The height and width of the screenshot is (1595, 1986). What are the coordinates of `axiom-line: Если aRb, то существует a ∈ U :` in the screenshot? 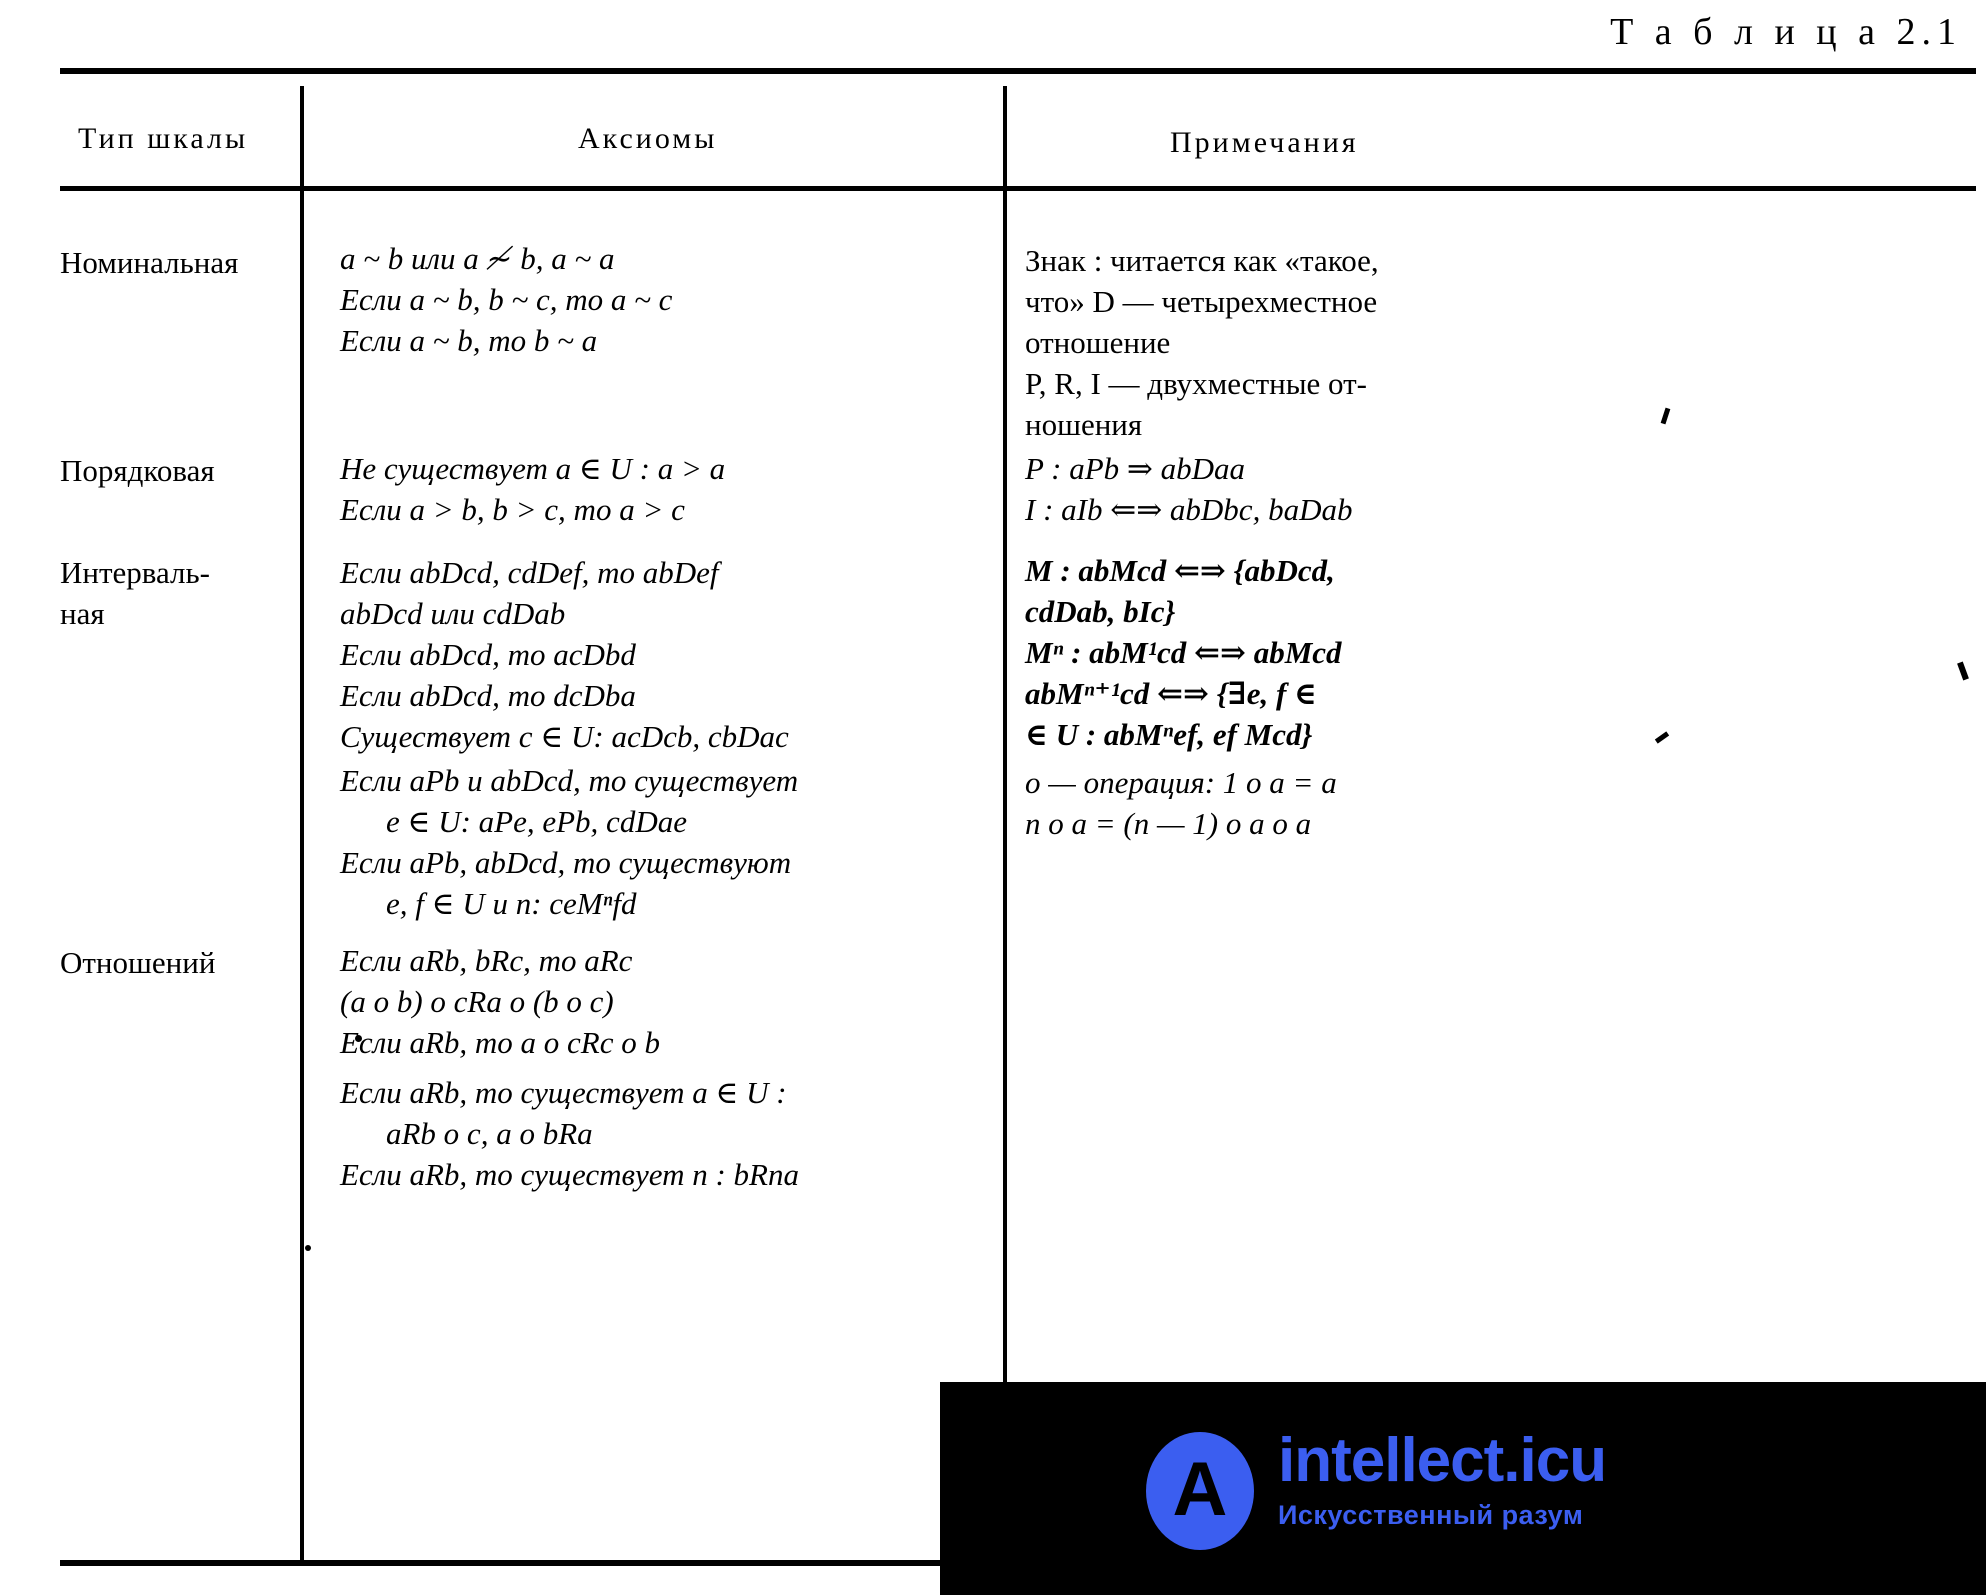 It's located at (563, 1092).